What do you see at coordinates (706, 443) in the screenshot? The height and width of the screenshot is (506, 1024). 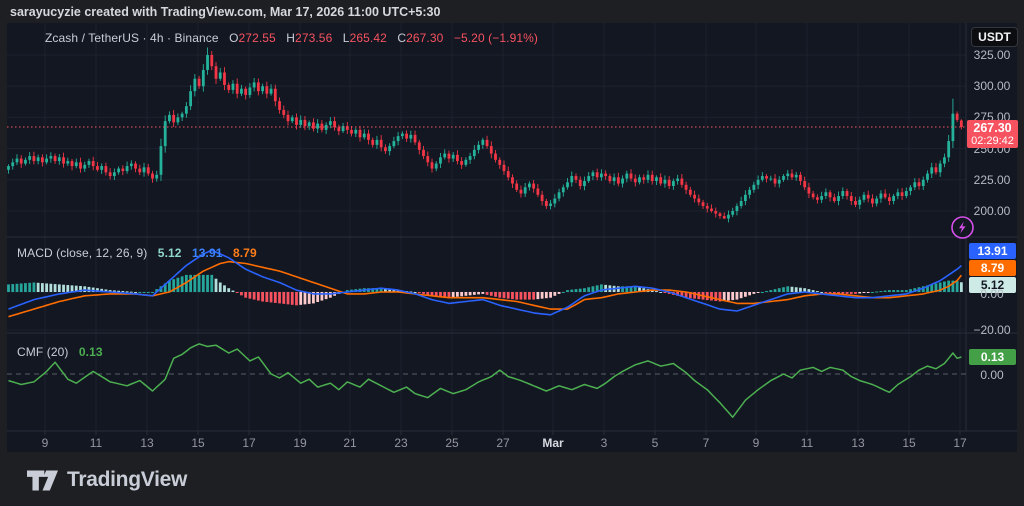 I see `time-label: 7` at bounding box center [706, 443].